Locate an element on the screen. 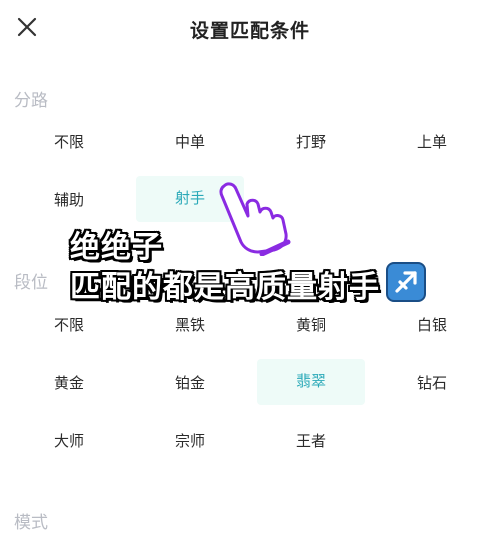 This screenshot has width=500, height=533. rank-option-king: 王者 is located at coordinates (311, 441).